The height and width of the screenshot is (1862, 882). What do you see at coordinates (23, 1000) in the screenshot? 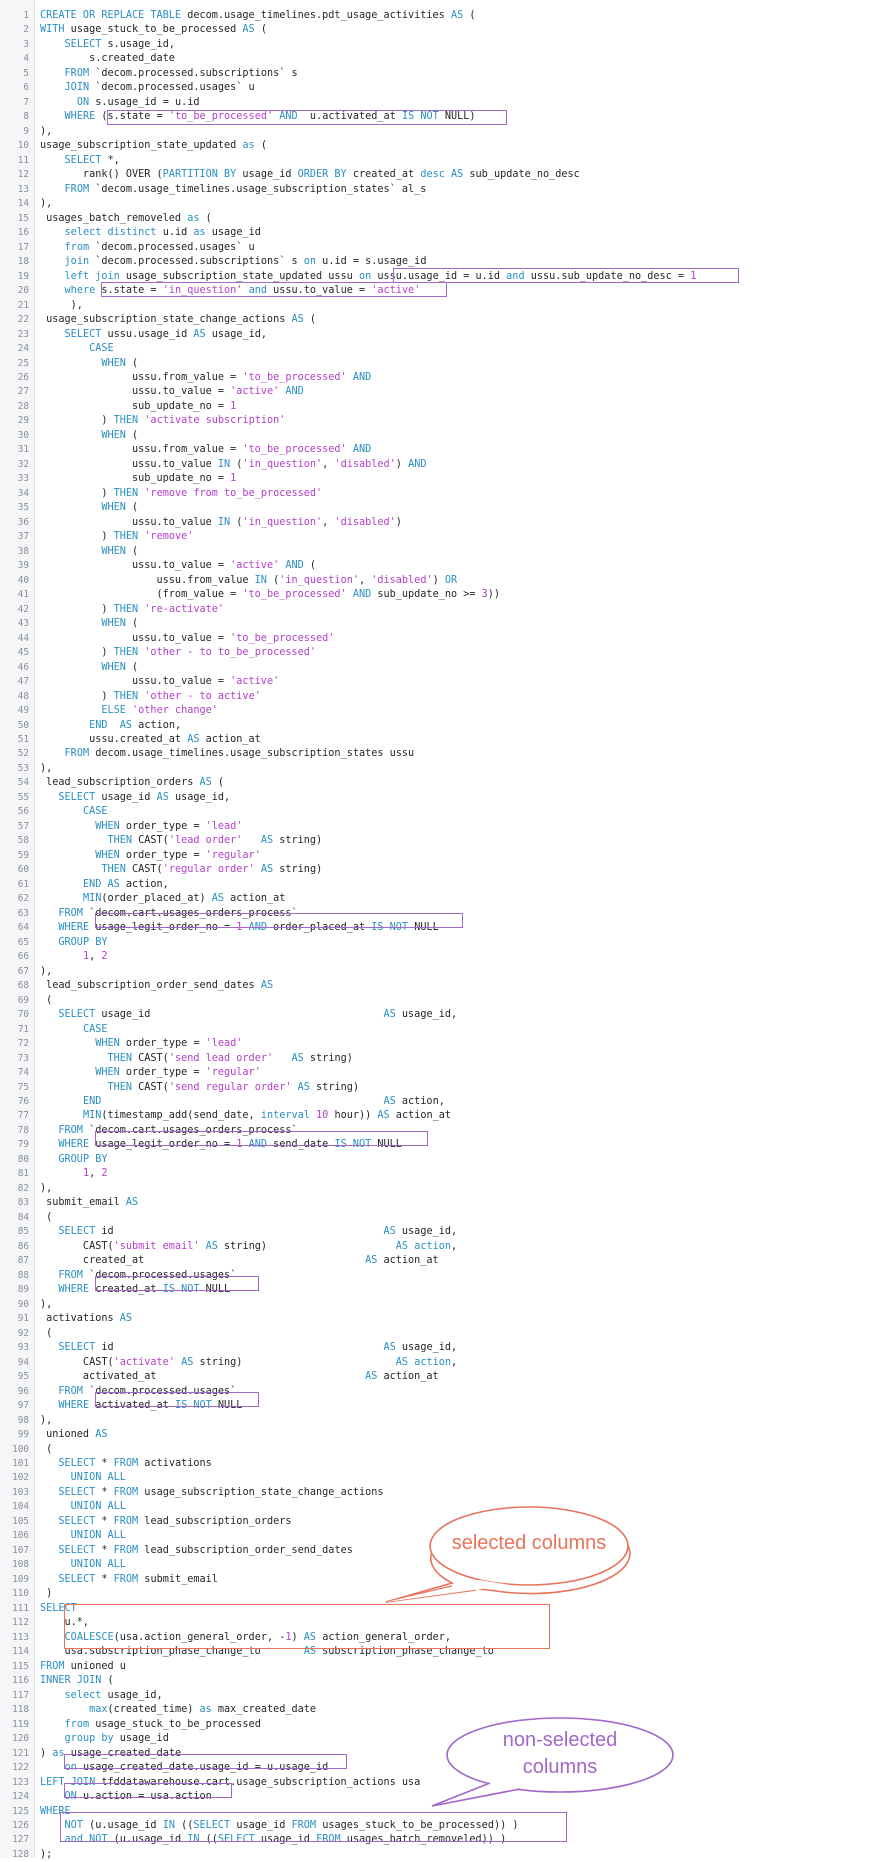
I see `line-number: 69` at bounding box center [23, 1000].